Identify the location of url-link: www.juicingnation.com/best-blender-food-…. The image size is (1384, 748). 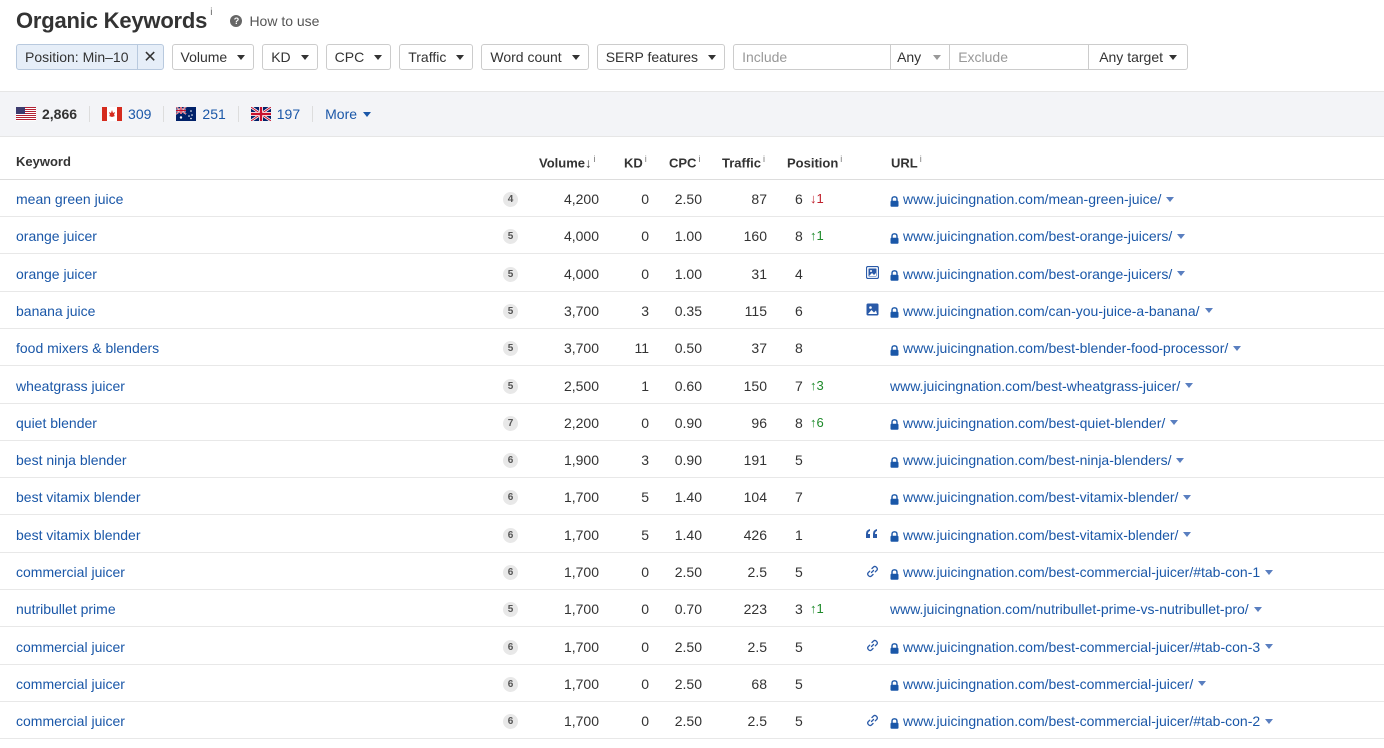
(1066, 348).